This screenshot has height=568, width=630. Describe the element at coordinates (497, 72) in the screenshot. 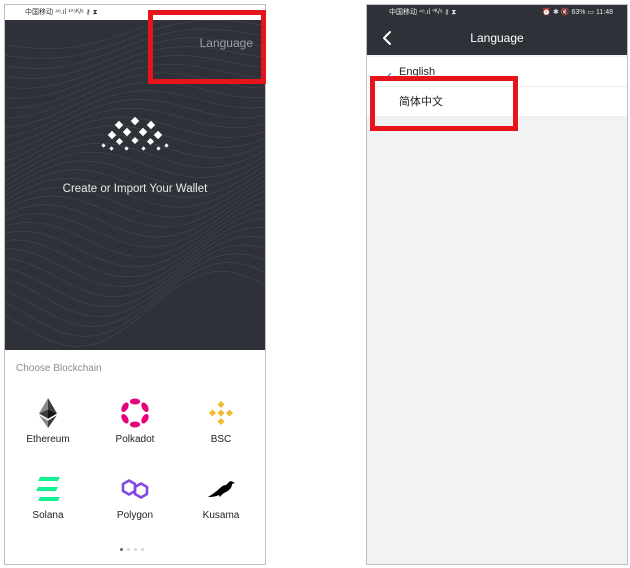

I see `language-option-english: English` at that location.